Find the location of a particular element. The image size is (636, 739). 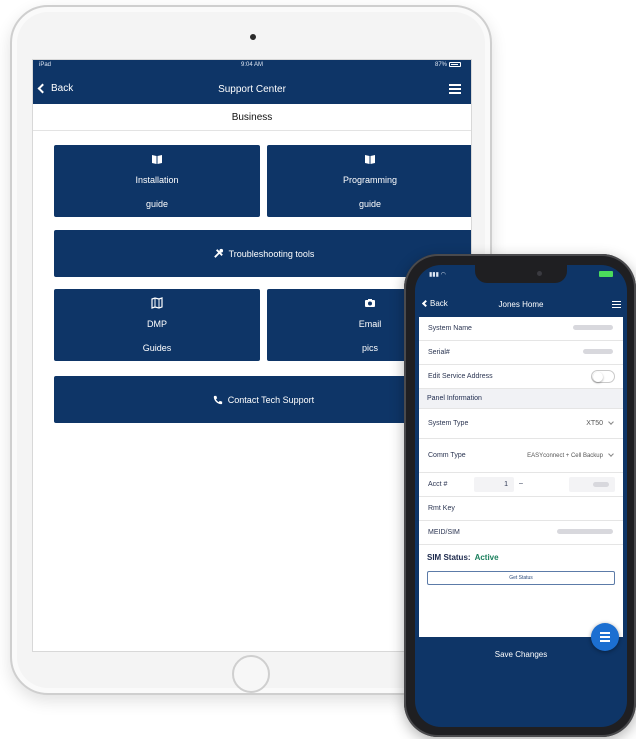

tile-label-line1: Installation is located at coordinates (157, 180).